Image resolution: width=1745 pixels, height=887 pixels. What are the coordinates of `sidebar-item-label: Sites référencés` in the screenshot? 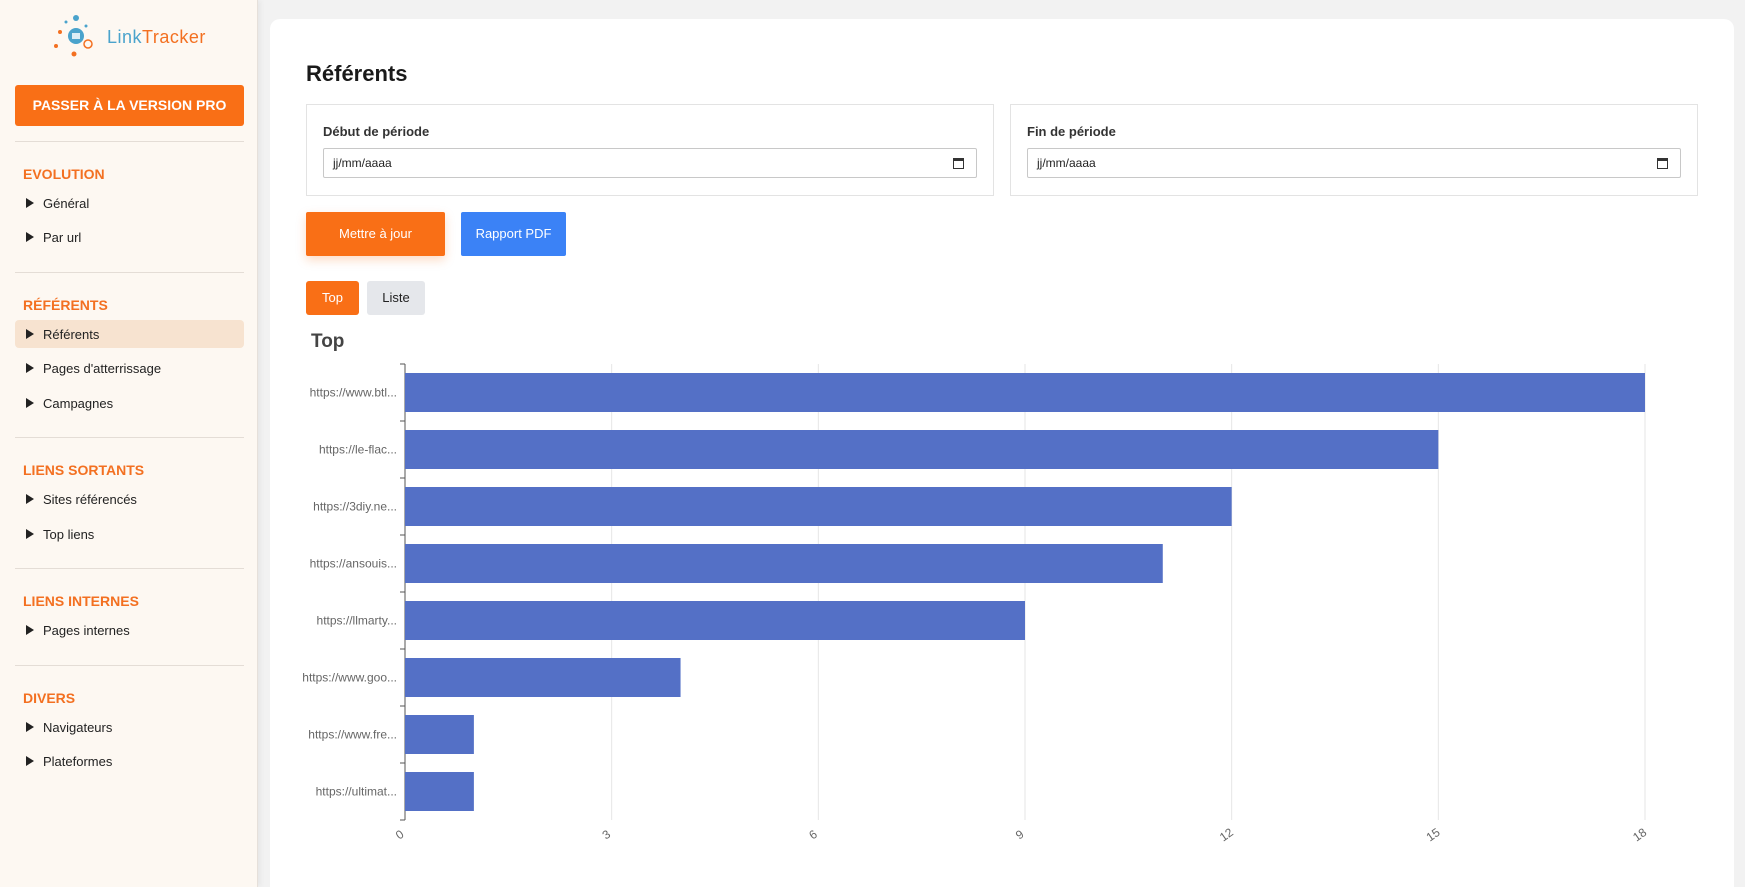 It's located at (90, 499).